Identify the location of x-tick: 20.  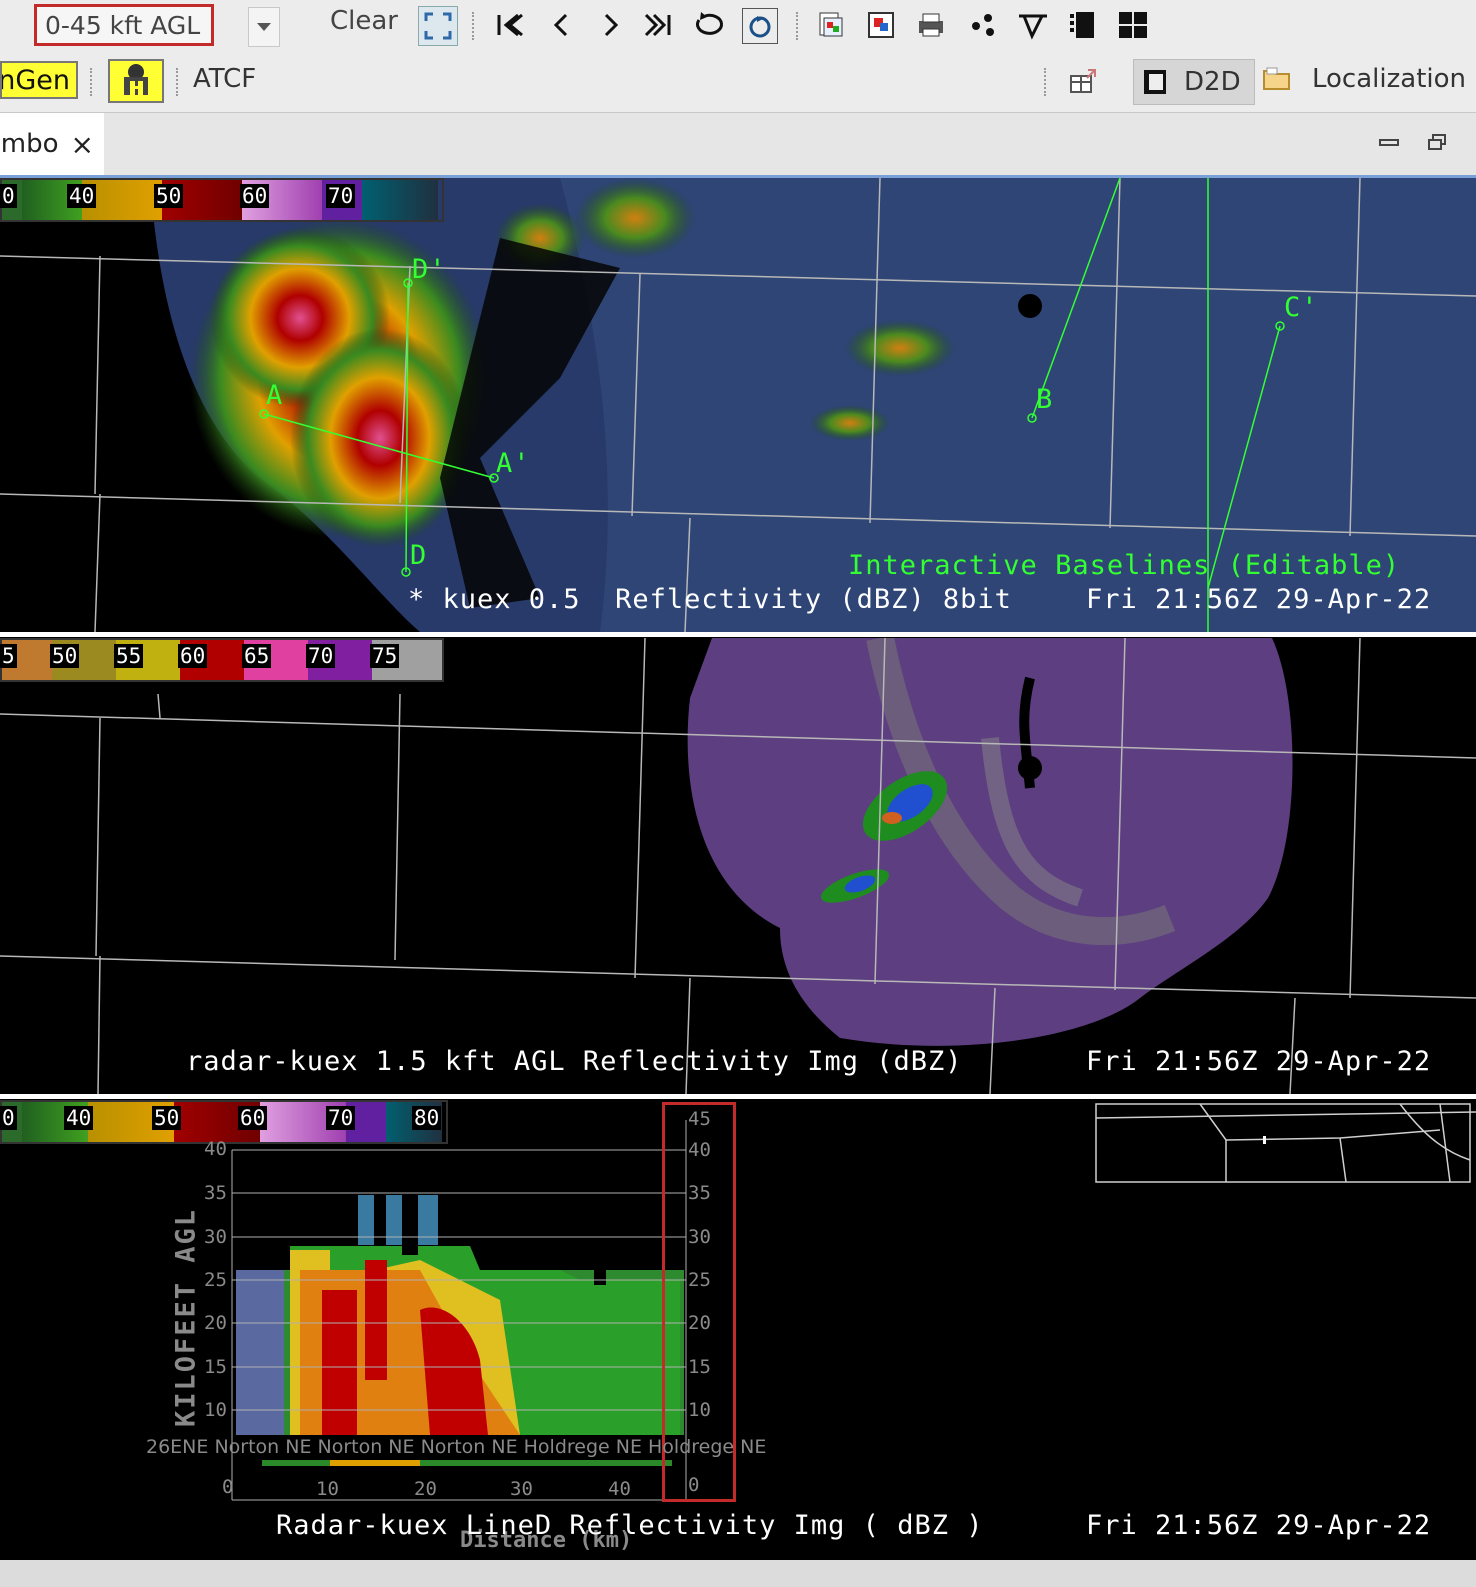
(425, 1489).